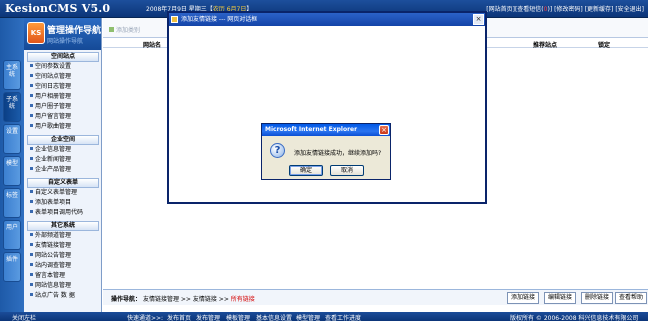 This screenshot has width=648, height=322. What do you see at coordinates (152, 45) in the screenshot?
I see `column-site-name: 网站名` at bounding box center [152, 45].